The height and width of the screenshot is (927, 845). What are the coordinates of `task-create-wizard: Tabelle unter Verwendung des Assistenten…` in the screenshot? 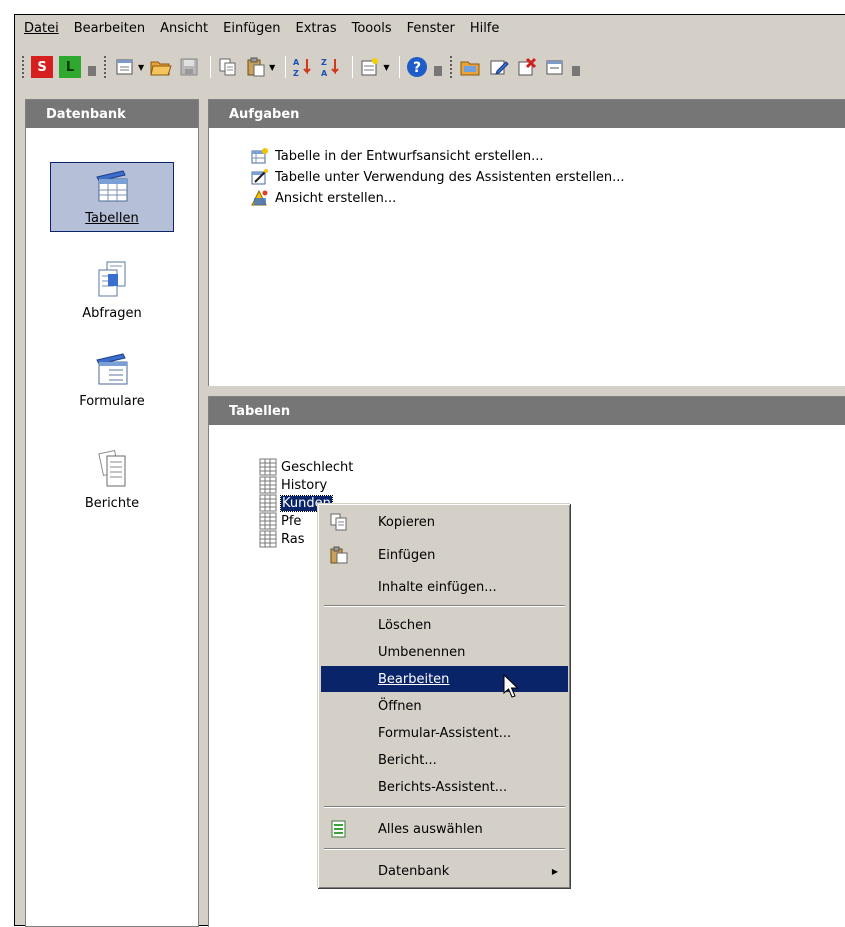 It's located at (437, 177).